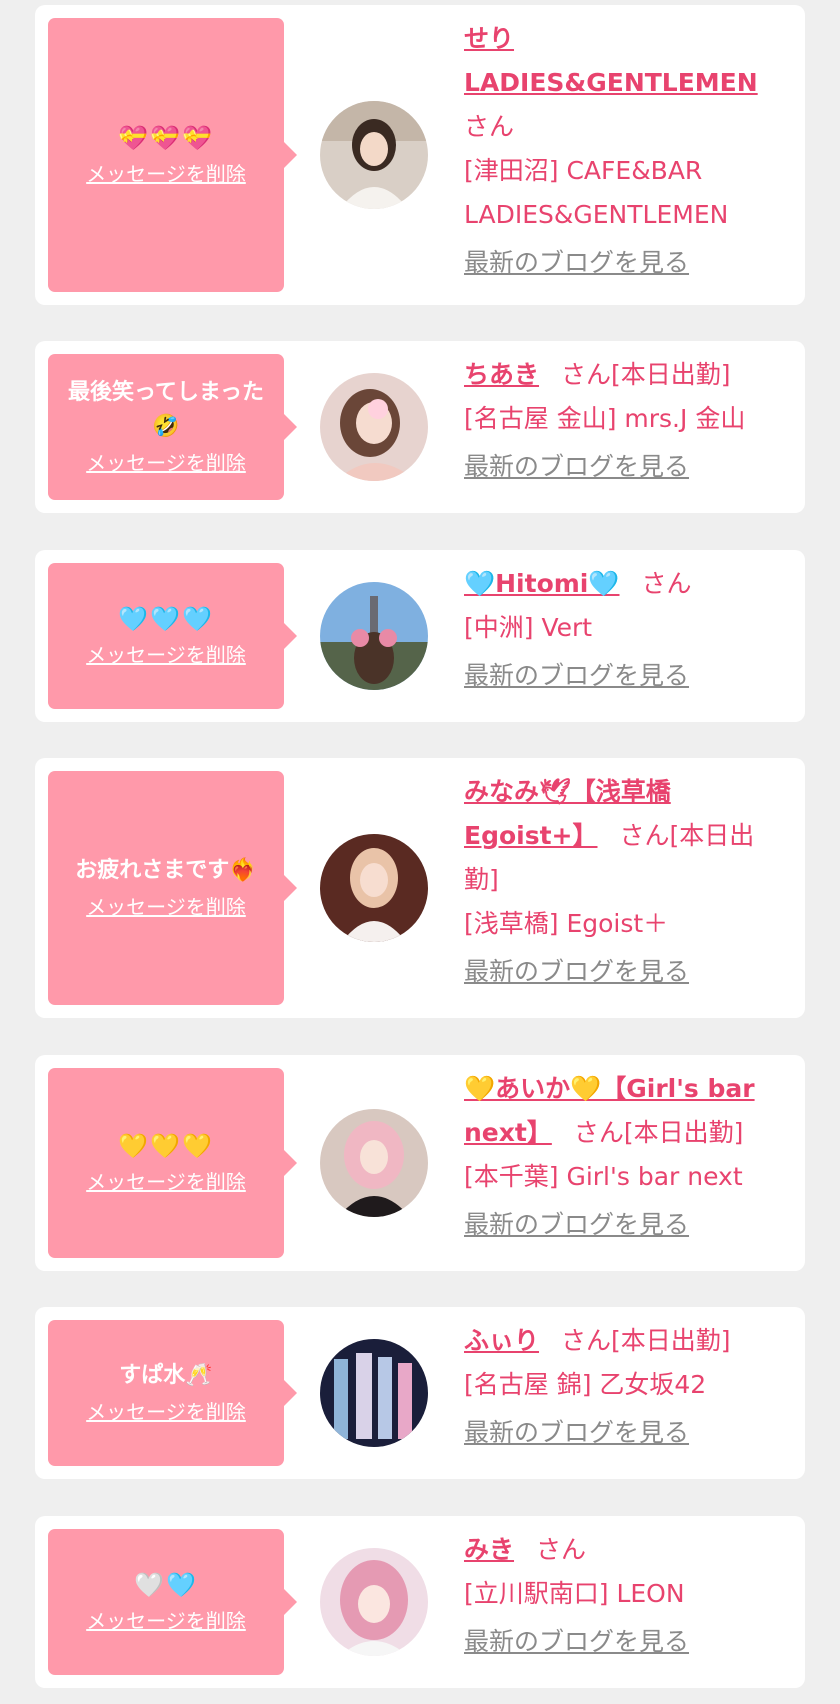 This screenshot has height=1704, width=840. What do you see at coordinates (166, 138) in the screenshot?
I see `message-text: 💝💝💝` at bounding box center [166, 138].